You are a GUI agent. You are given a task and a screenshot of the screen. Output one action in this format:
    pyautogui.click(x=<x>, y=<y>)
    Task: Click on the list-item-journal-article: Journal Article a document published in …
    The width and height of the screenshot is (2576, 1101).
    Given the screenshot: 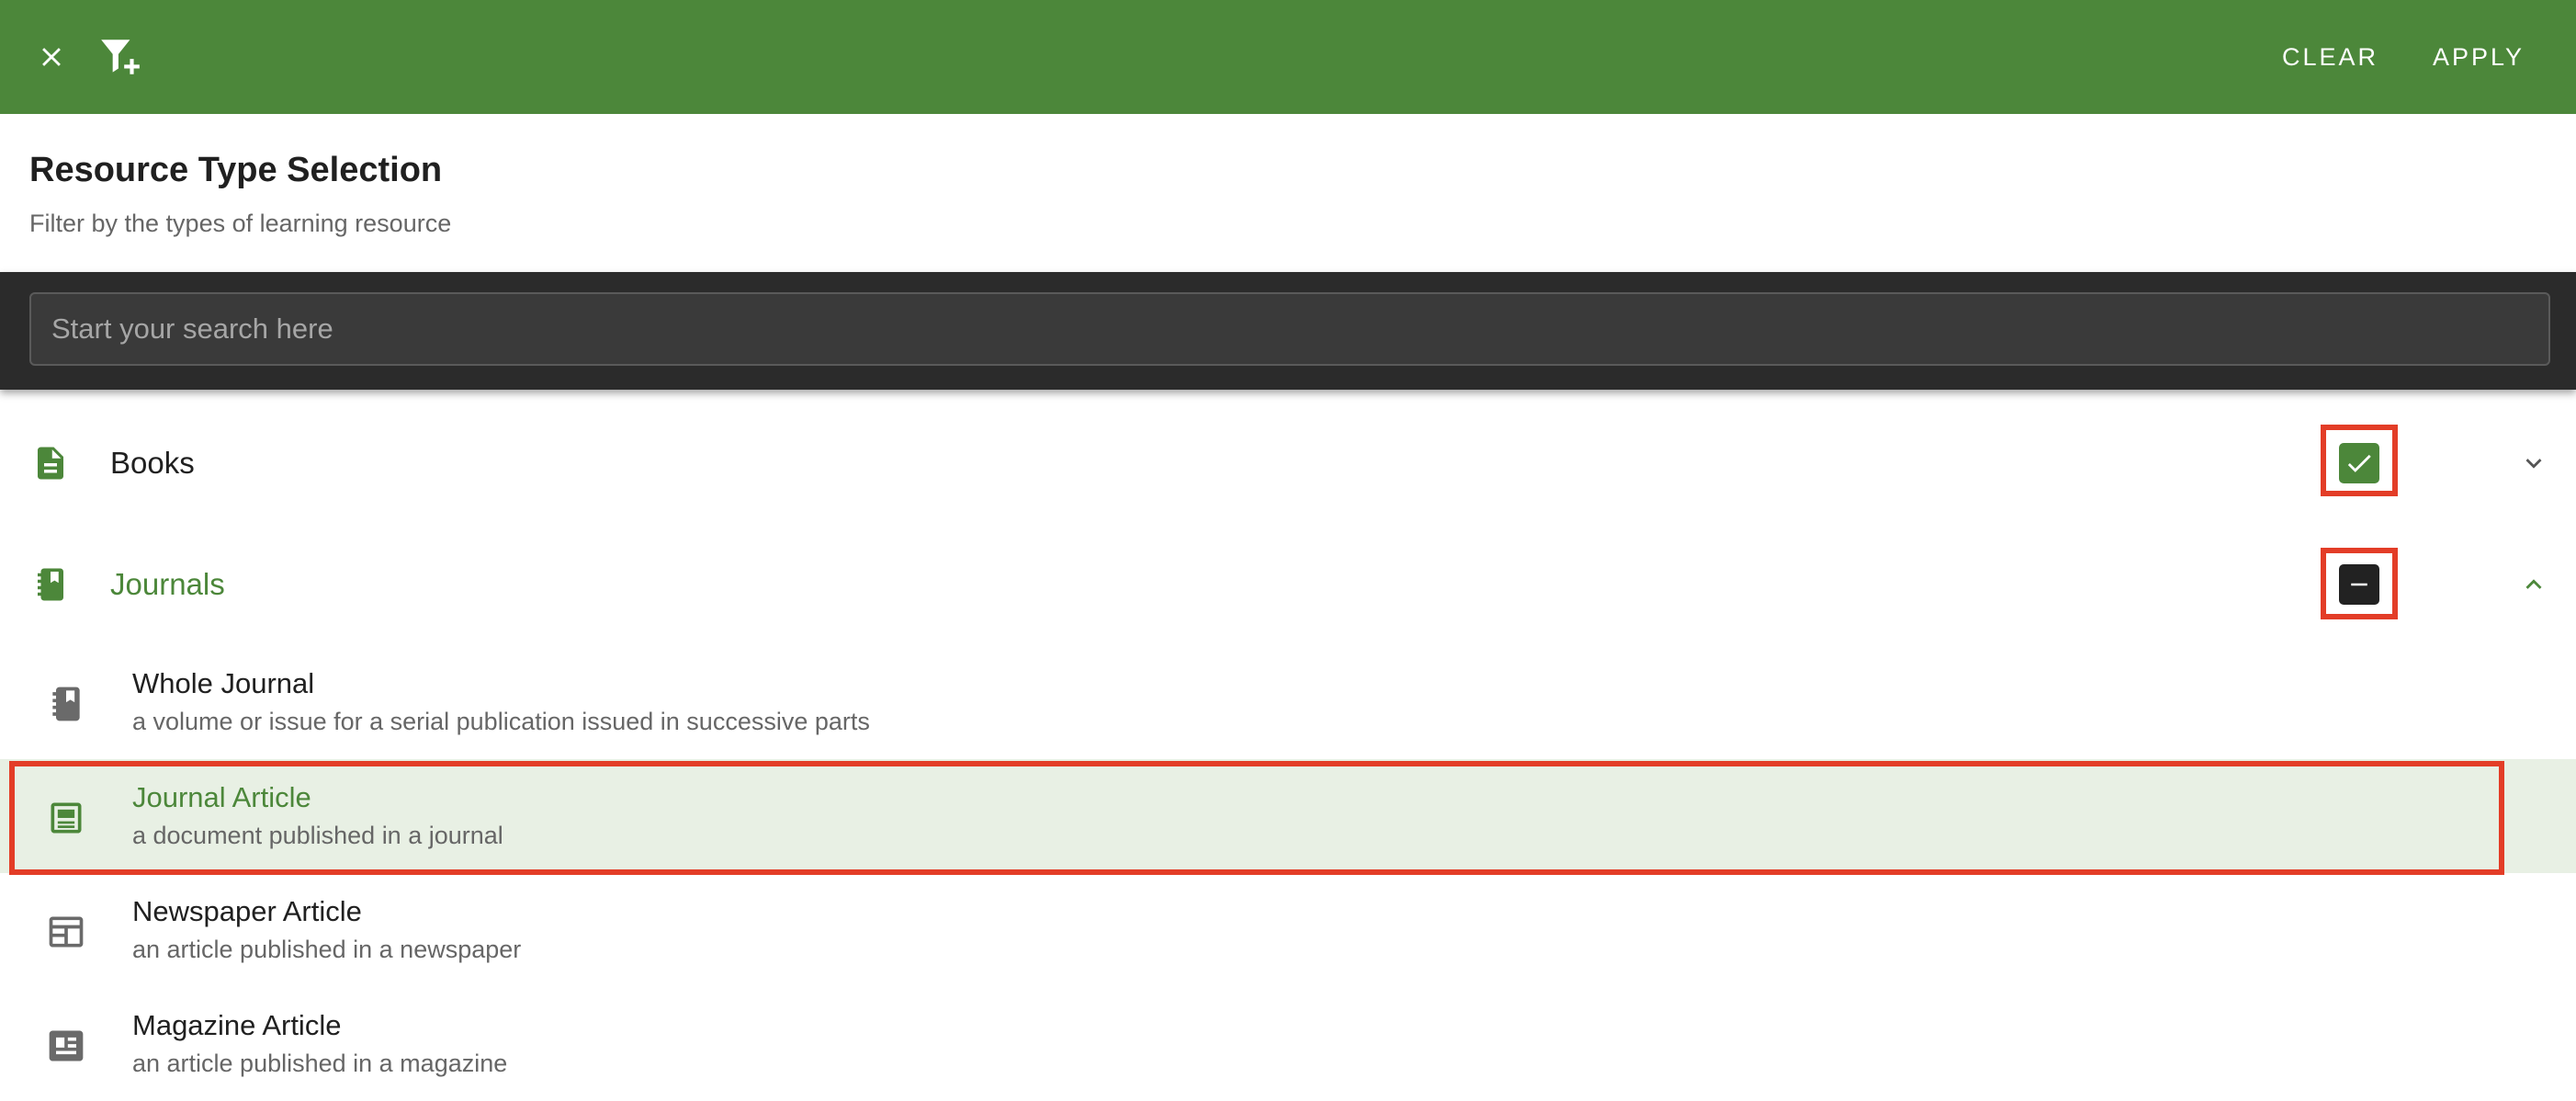 What is the action you would take?
    pyautogui.click(x=1288, y=817)
    